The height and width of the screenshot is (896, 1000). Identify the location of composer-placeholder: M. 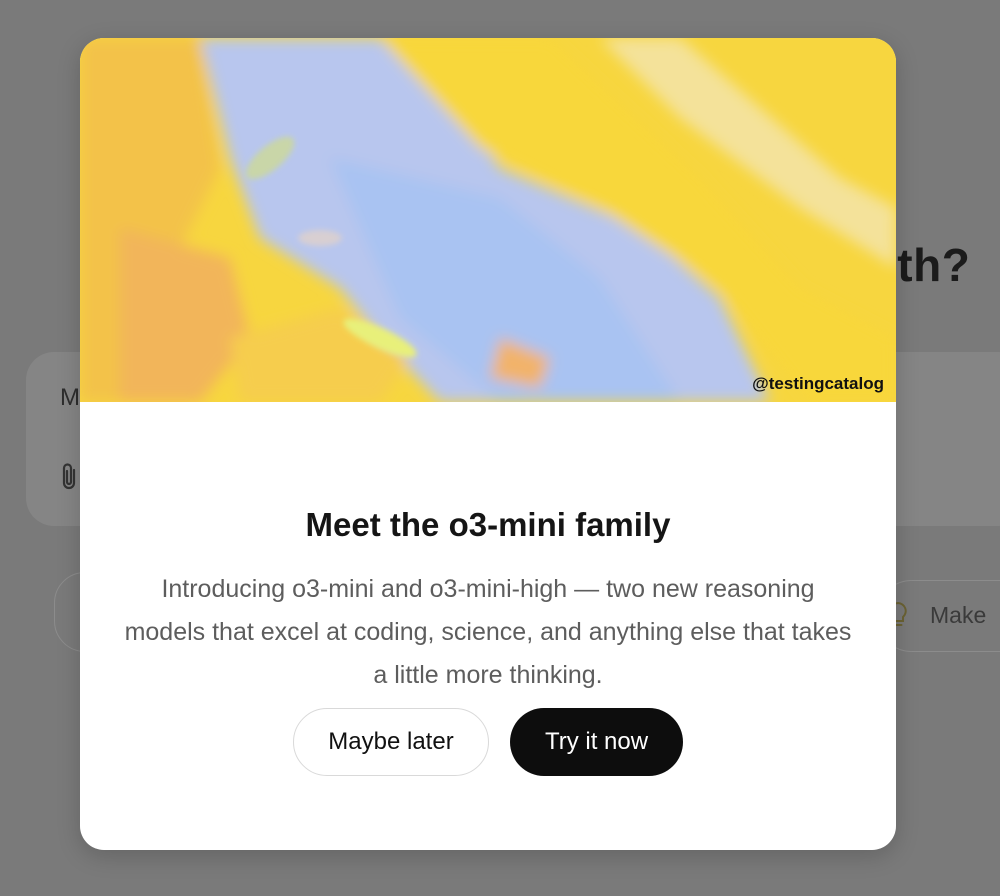
(70, 397).